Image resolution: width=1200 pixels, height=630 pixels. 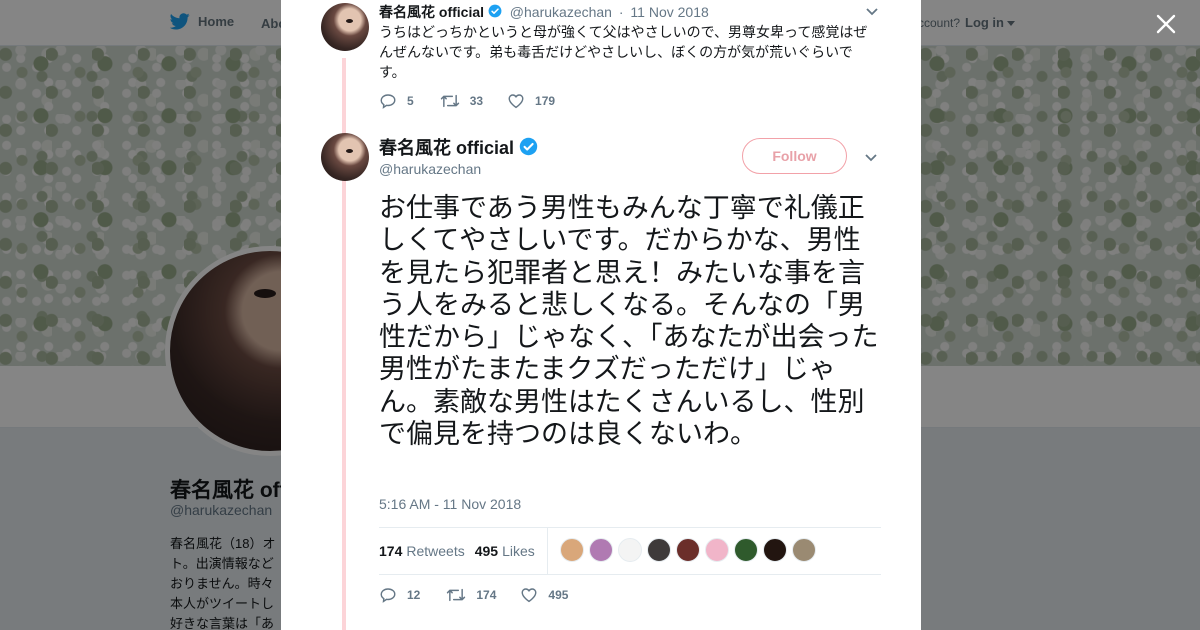 I want to click on reply-button: 12, so click(x=399, y=595).